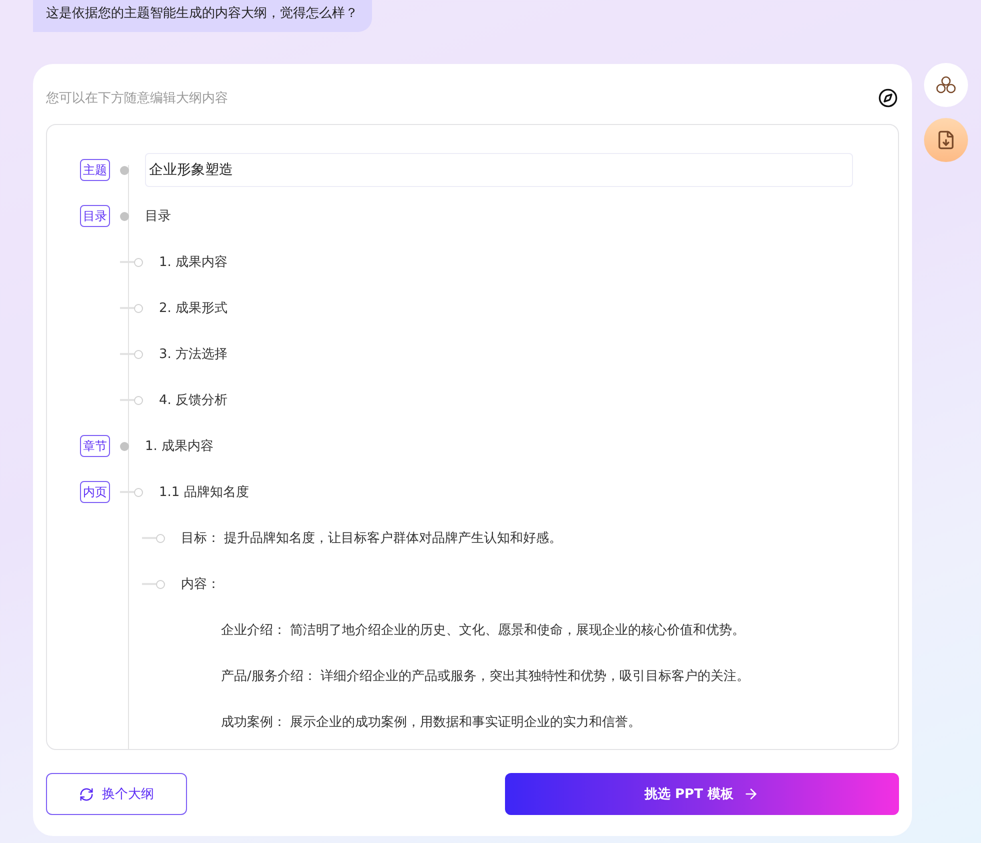  I want to click on edit-hint: 您可以在下方随意编辑大纲内容, so click(137, 98).